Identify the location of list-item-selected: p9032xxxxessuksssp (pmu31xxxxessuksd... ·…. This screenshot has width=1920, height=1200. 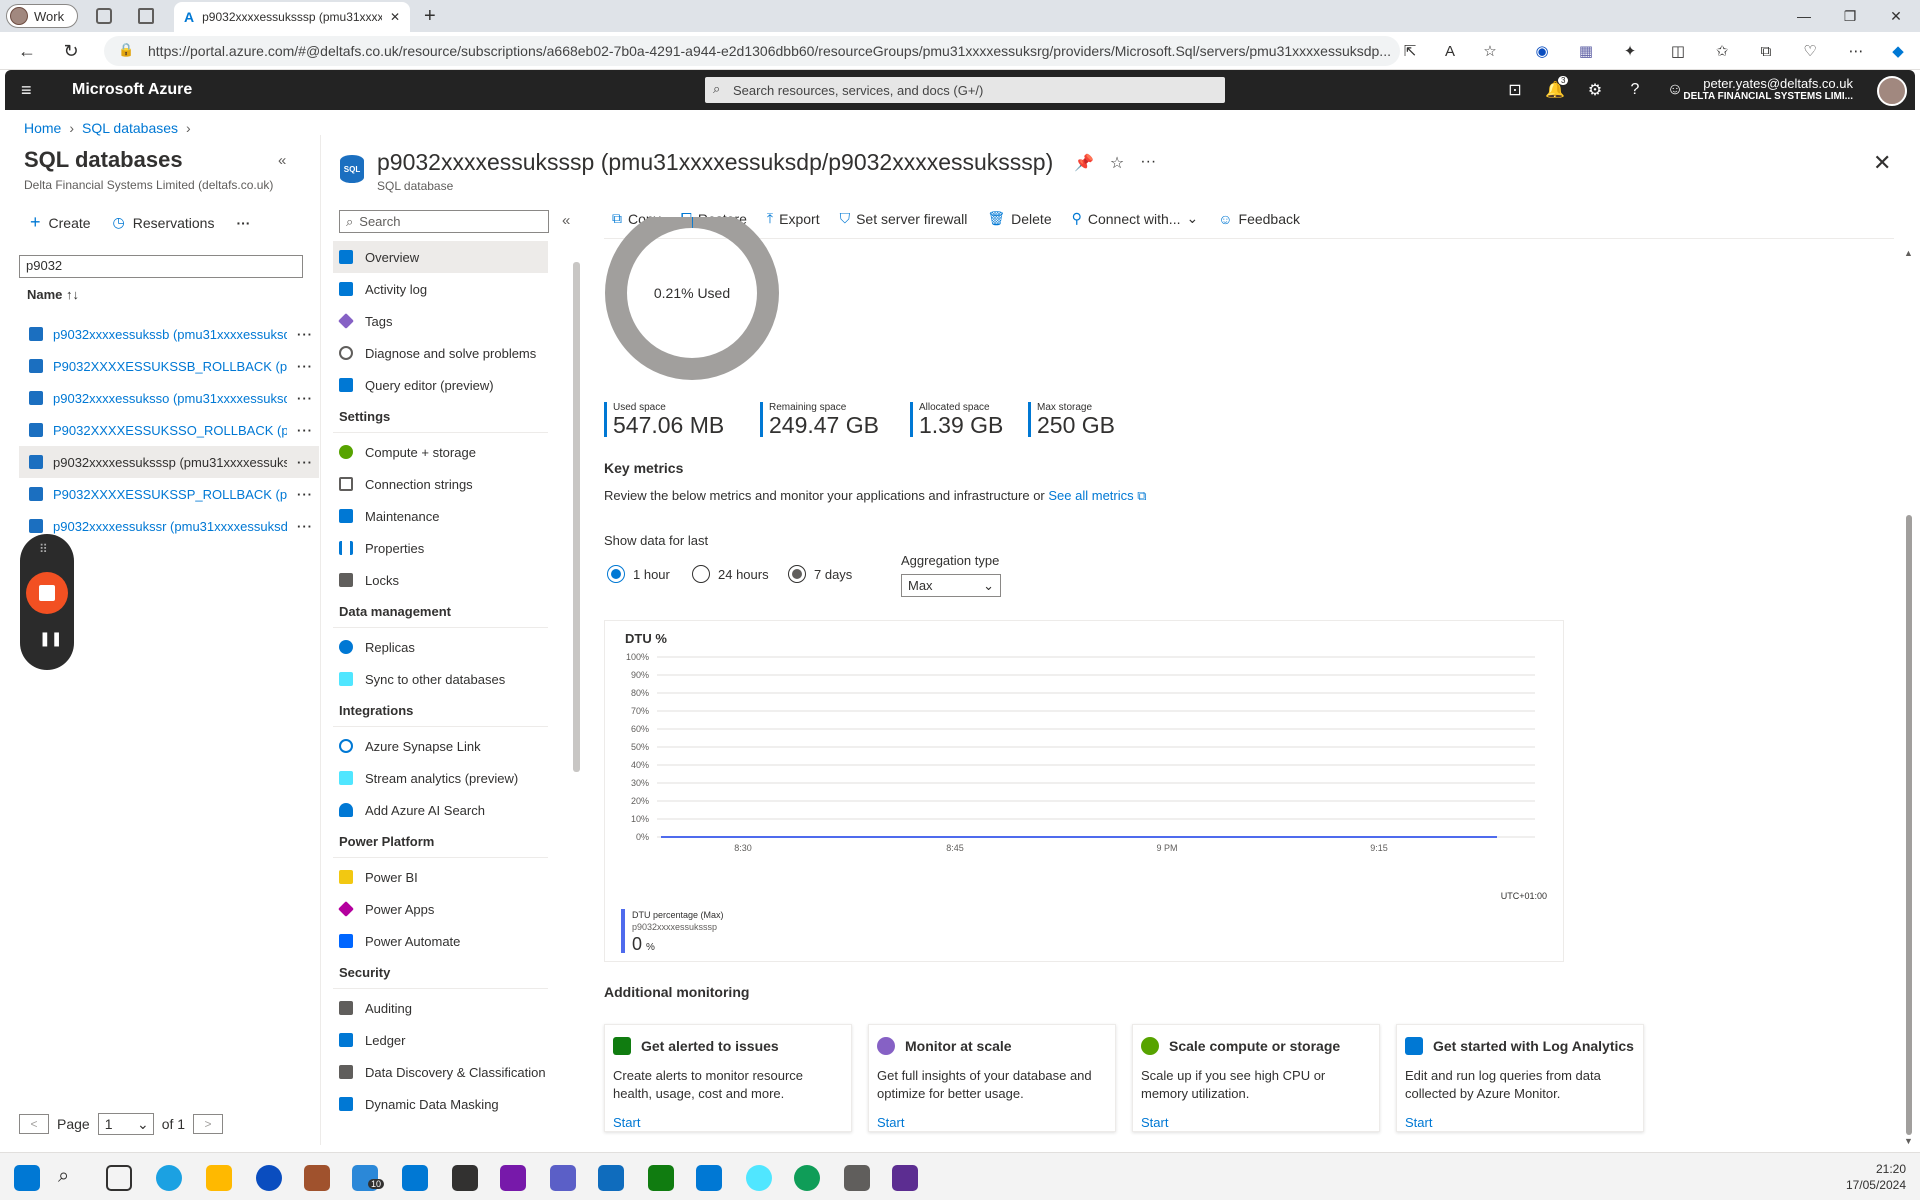
(169, 462).